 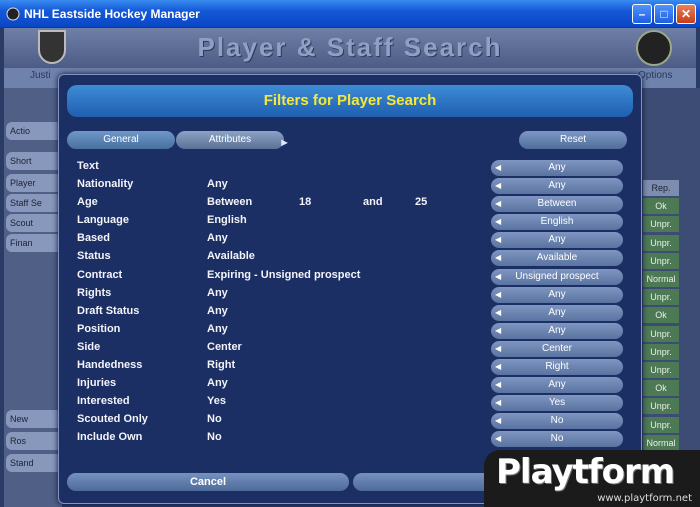 I want to click on filter-label: Injuries, so click(x=97, y=383).